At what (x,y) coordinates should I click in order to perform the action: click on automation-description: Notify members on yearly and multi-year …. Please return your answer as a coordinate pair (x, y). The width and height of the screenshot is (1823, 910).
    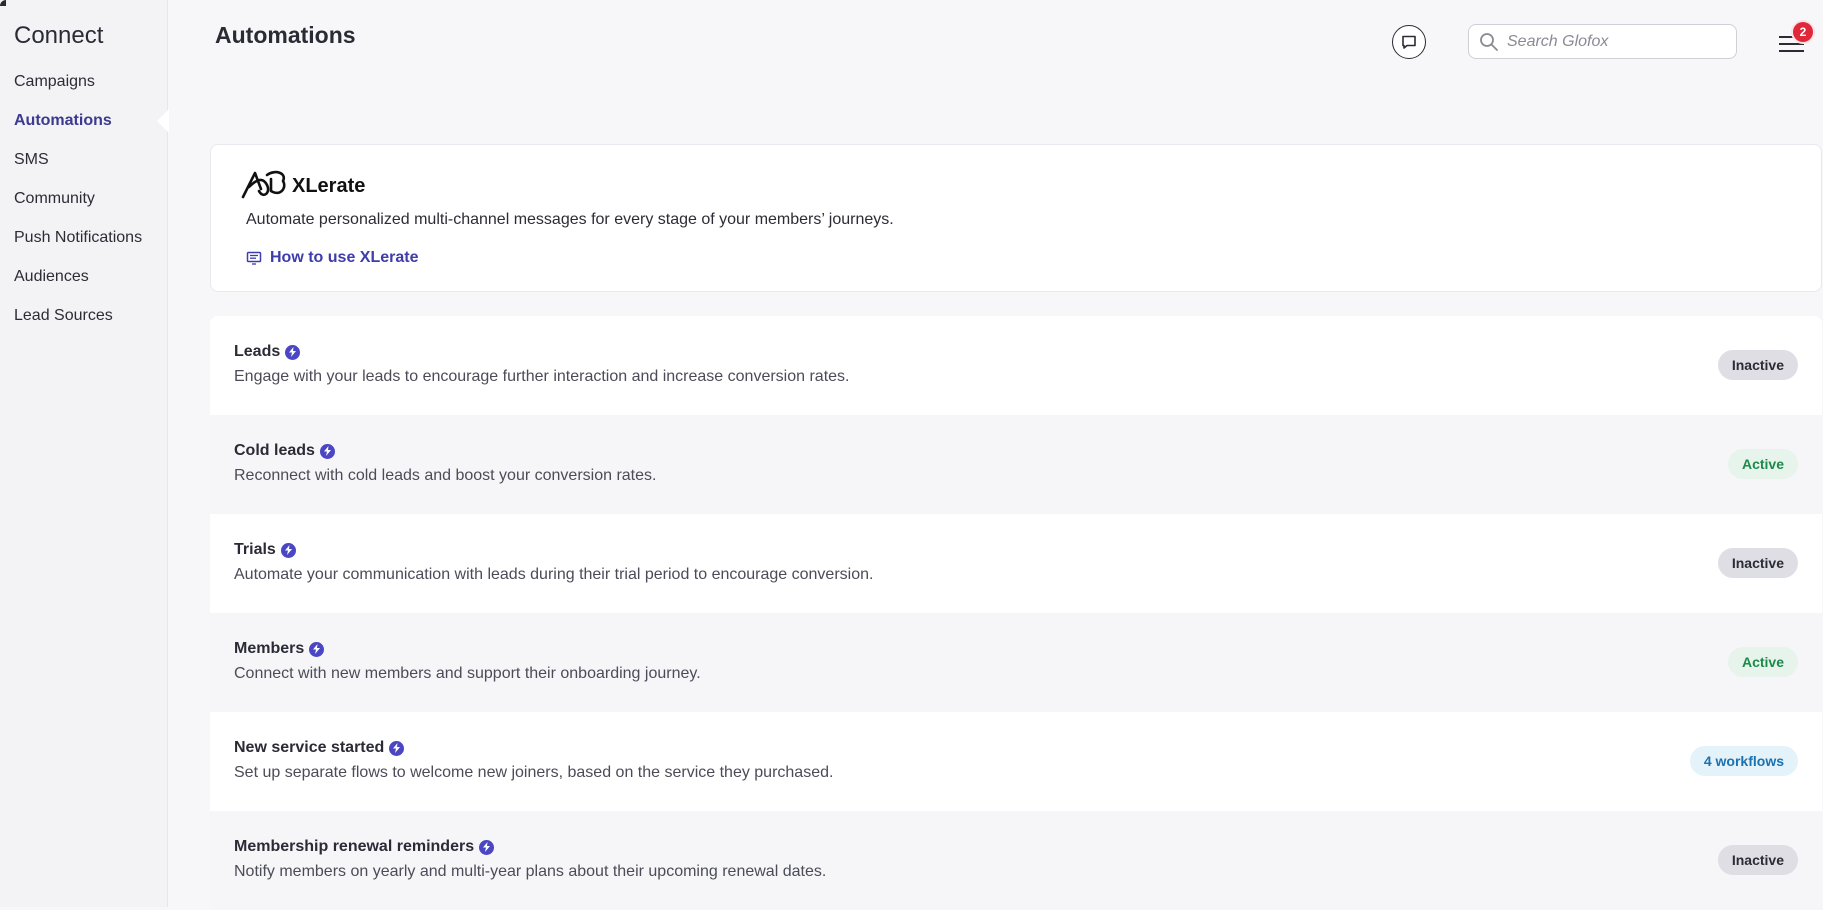
    Looking at the image, I should click on (530, 871).